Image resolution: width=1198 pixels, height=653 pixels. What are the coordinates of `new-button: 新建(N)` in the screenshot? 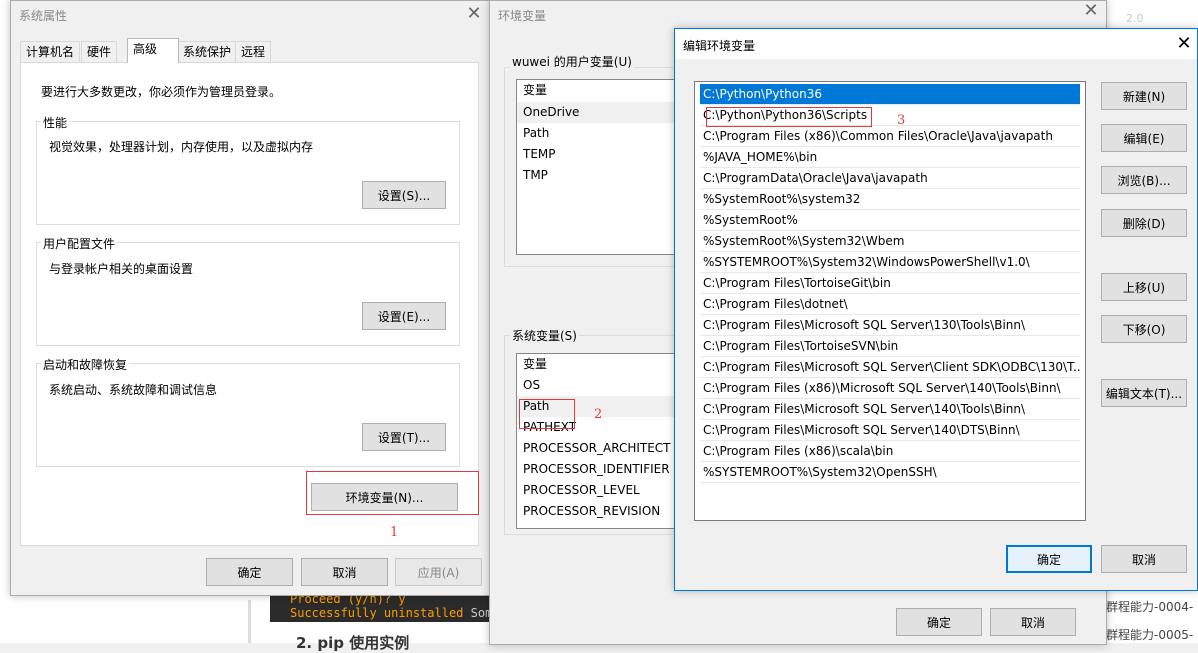 It's located at (1144, 96).